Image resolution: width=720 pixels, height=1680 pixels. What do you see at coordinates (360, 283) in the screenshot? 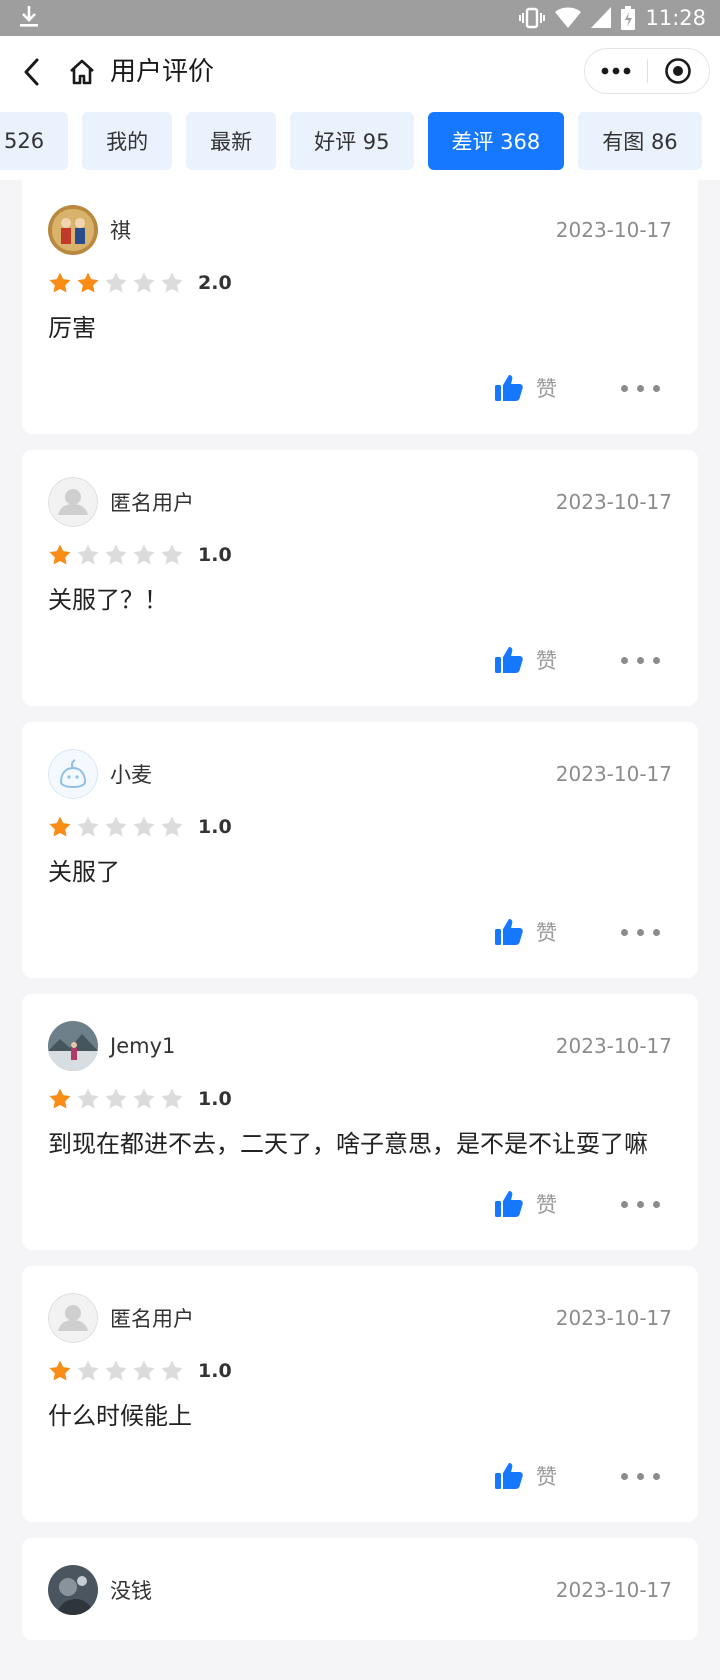
I see `rating: 2.0` at bounding box center [360, 283].